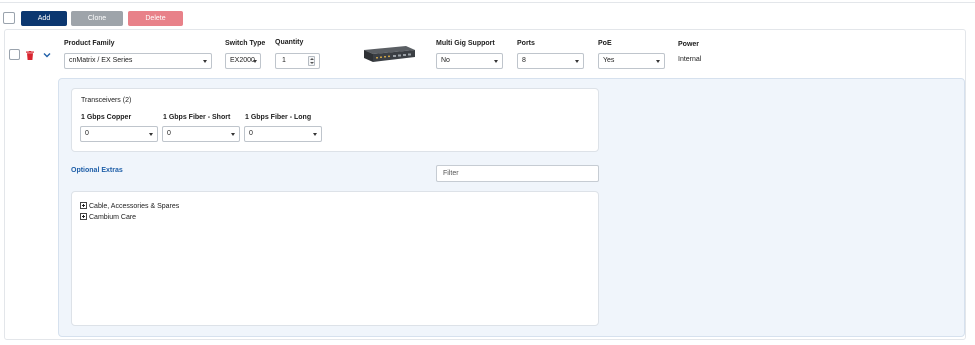 This screenshot has height=345, width=975. Describe the element at coordinates (89, 43) in the screenshot. I see `product-family-label: Product Family` at that location.